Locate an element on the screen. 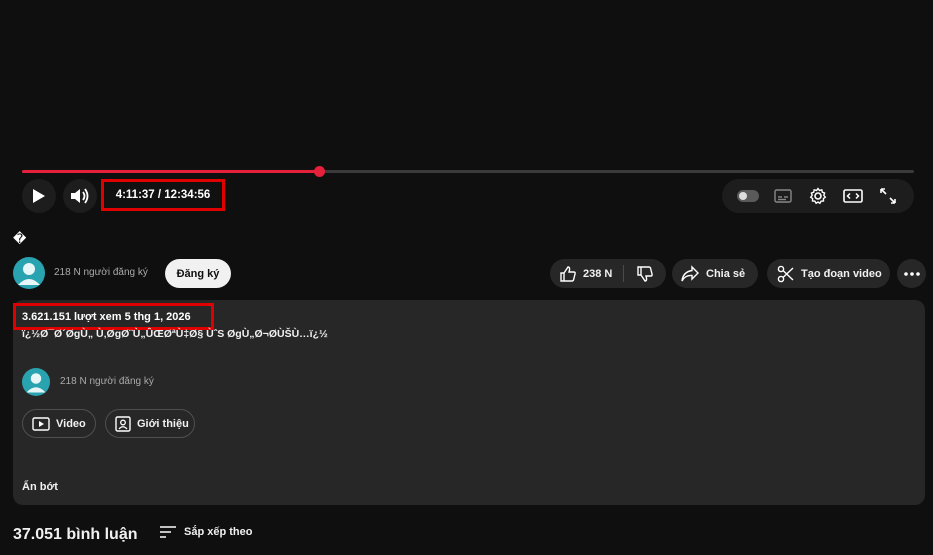 The image size is (933, 555). description-subscriber-count: 218 N người đăng ký is located at coordinates (107, 381).